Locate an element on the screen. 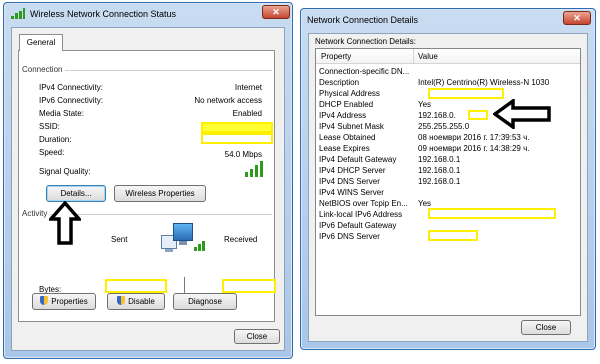 The width and height of the screenshot is (600, 364). col-value: Value is located at coordinates (428, 56).